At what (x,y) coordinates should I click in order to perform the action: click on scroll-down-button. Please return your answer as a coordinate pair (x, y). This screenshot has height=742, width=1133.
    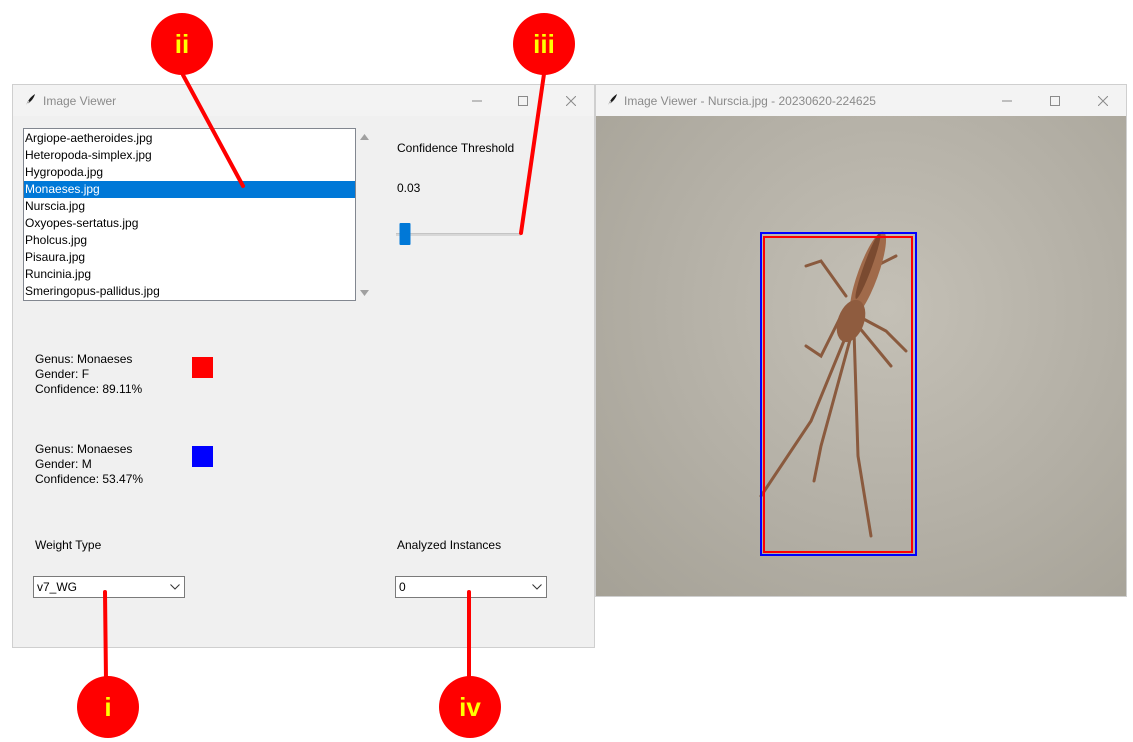
    Looking at the image, I should click on (364, 292).